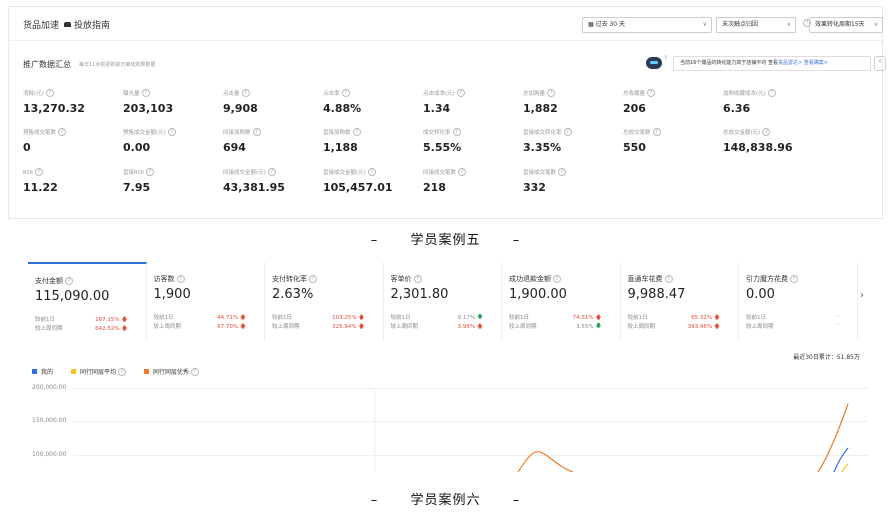 Image resolution: width=891 pixels, height=519 pixels. What do you see at coordinates (237, 133) in the screenshot?
I see `metric-label-text: 间接加购数` at bounding box center [237, 133].